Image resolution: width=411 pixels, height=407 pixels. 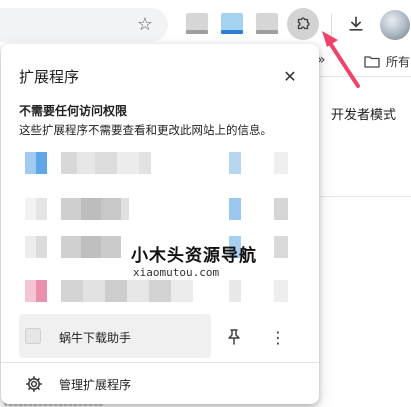 I want to click on manage-extensions-button: 管理扩展程序, so click(x=160, y=384).